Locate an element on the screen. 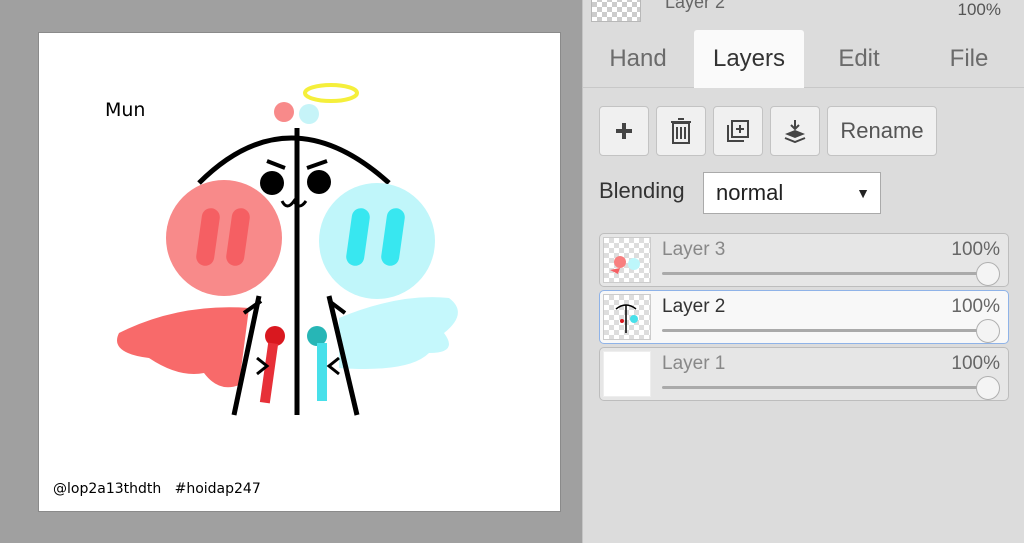 This screenshot has height=543, width=1024. trash-icon is located at coordinates (681, 131).